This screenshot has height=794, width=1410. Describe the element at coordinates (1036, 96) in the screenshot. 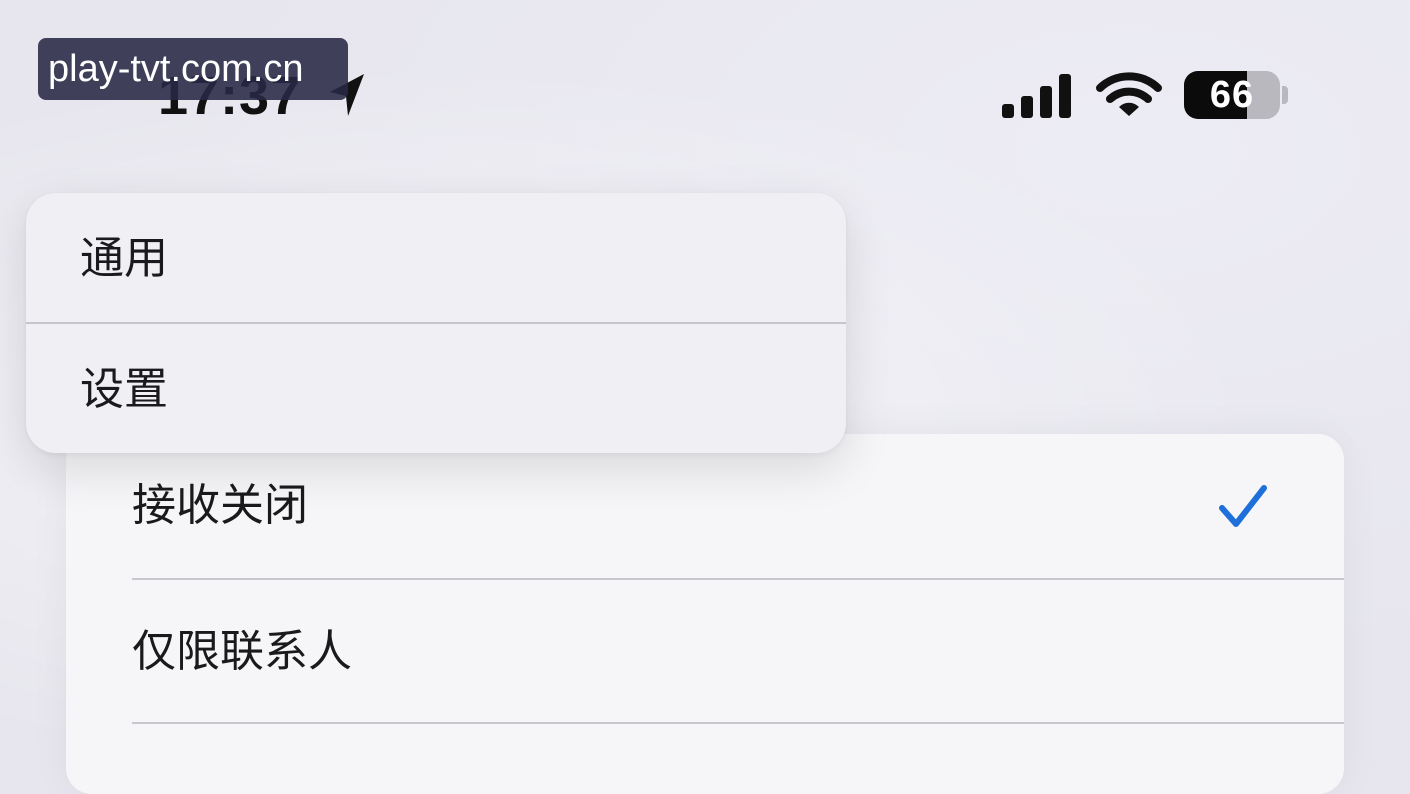

I see `cellular-signal-icon` at that location.